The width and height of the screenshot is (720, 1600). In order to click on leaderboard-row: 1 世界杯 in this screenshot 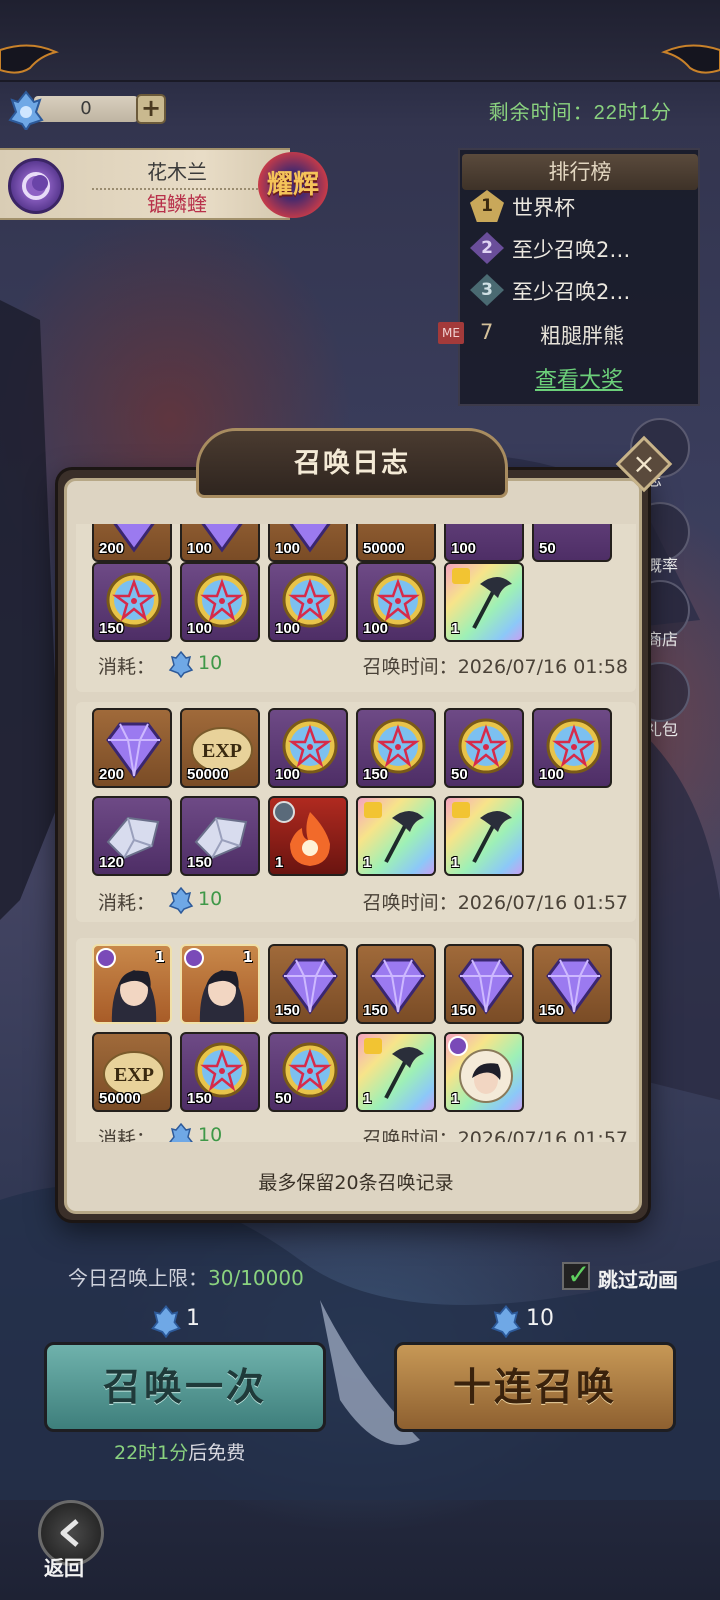, I will do `click(582, 206)`.